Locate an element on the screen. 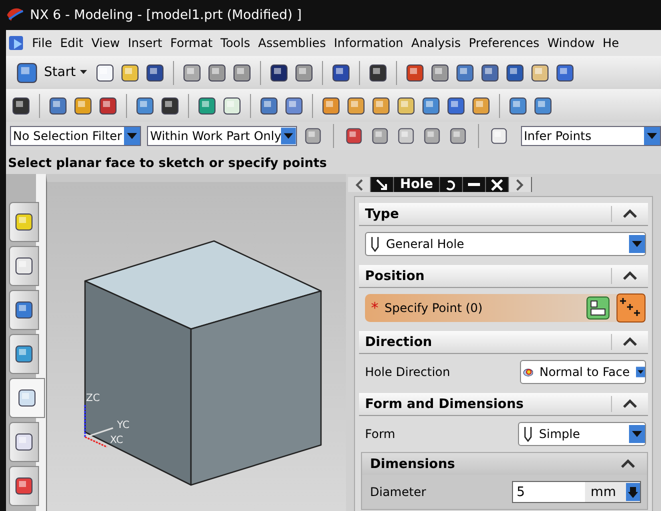 The width and height of the screenshot is (661, 511). menu-item: View is located at coordinates (105, 43).